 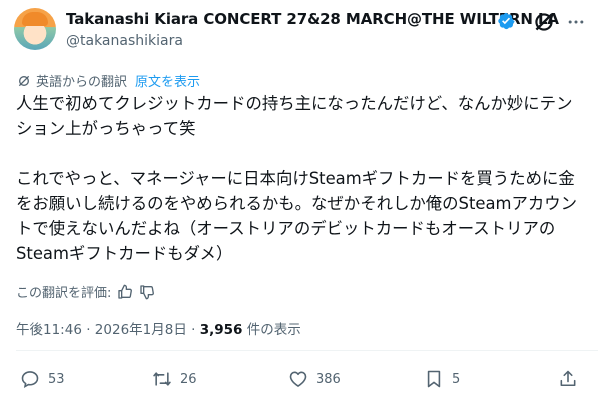 I want to click on reply-count: 53, so click(x=56, y=379).